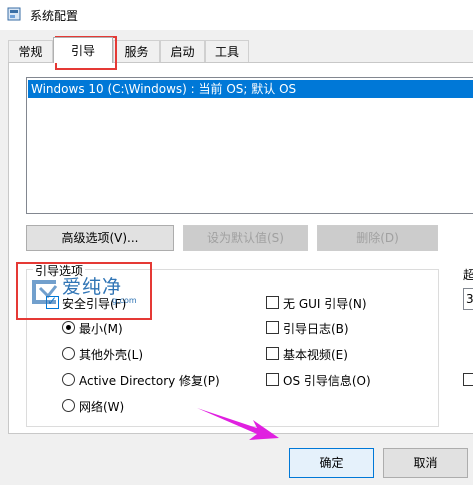 The width and height of the screenshot is (473, 485). What do you see at coordinates (316, 329) in the screenshot?
I see `boot-log-label: 引导日志(B)` at bounding box center [316, 329].